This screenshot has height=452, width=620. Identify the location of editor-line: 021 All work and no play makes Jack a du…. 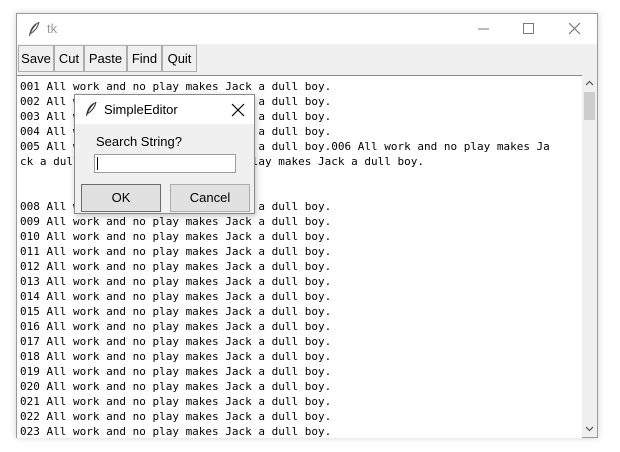
(176, 401).